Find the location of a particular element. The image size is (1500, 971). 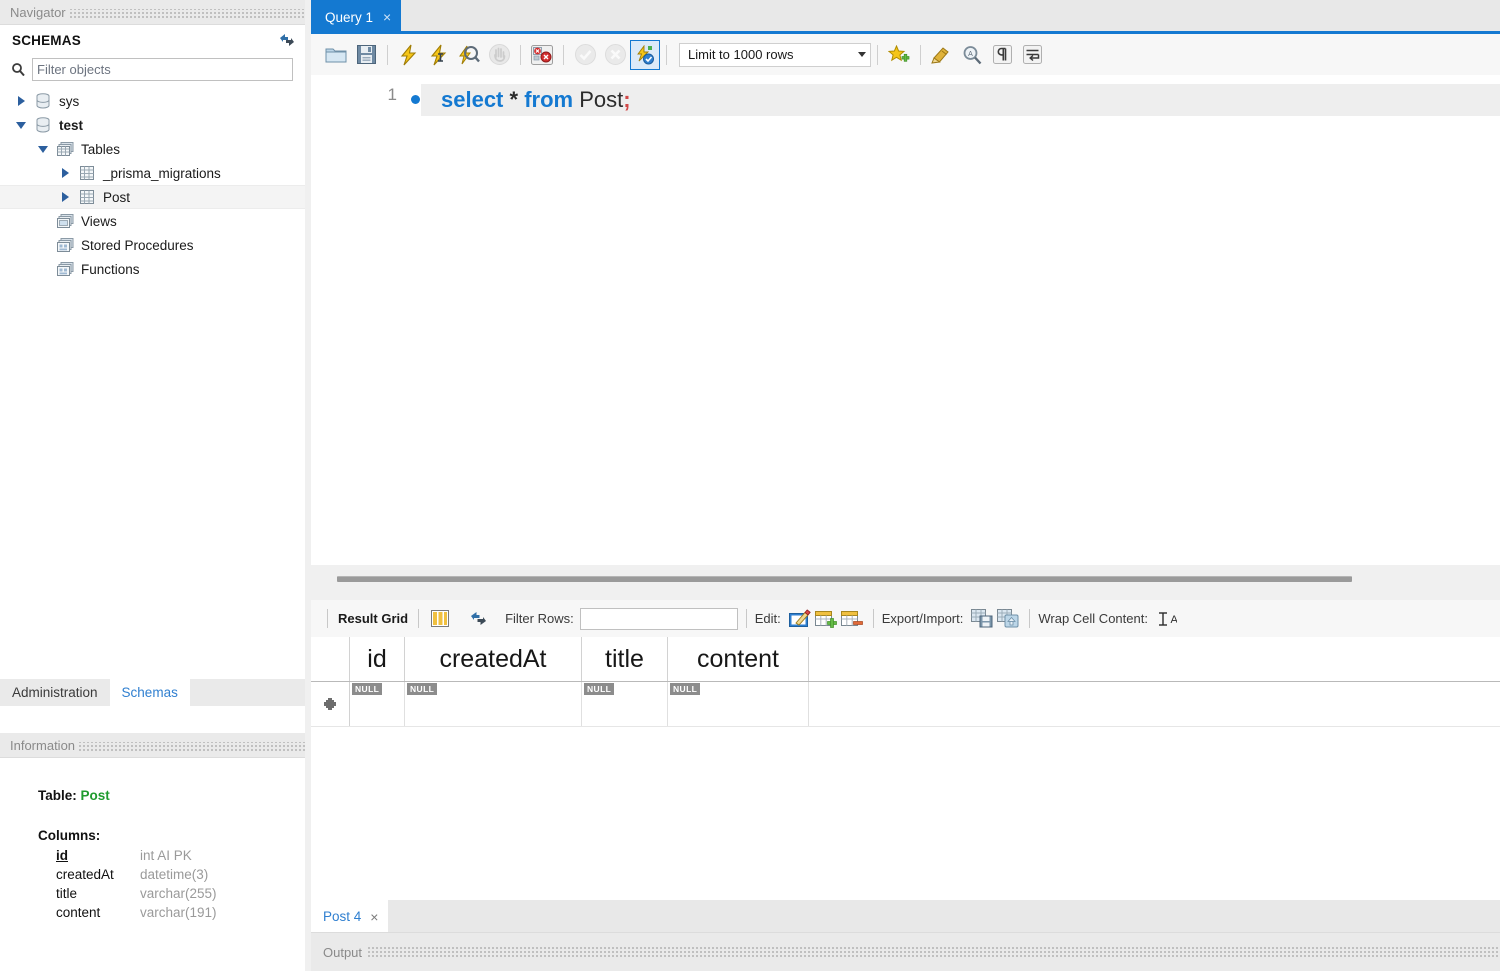

save-sql-script-button is located at coordinates (366, 55).